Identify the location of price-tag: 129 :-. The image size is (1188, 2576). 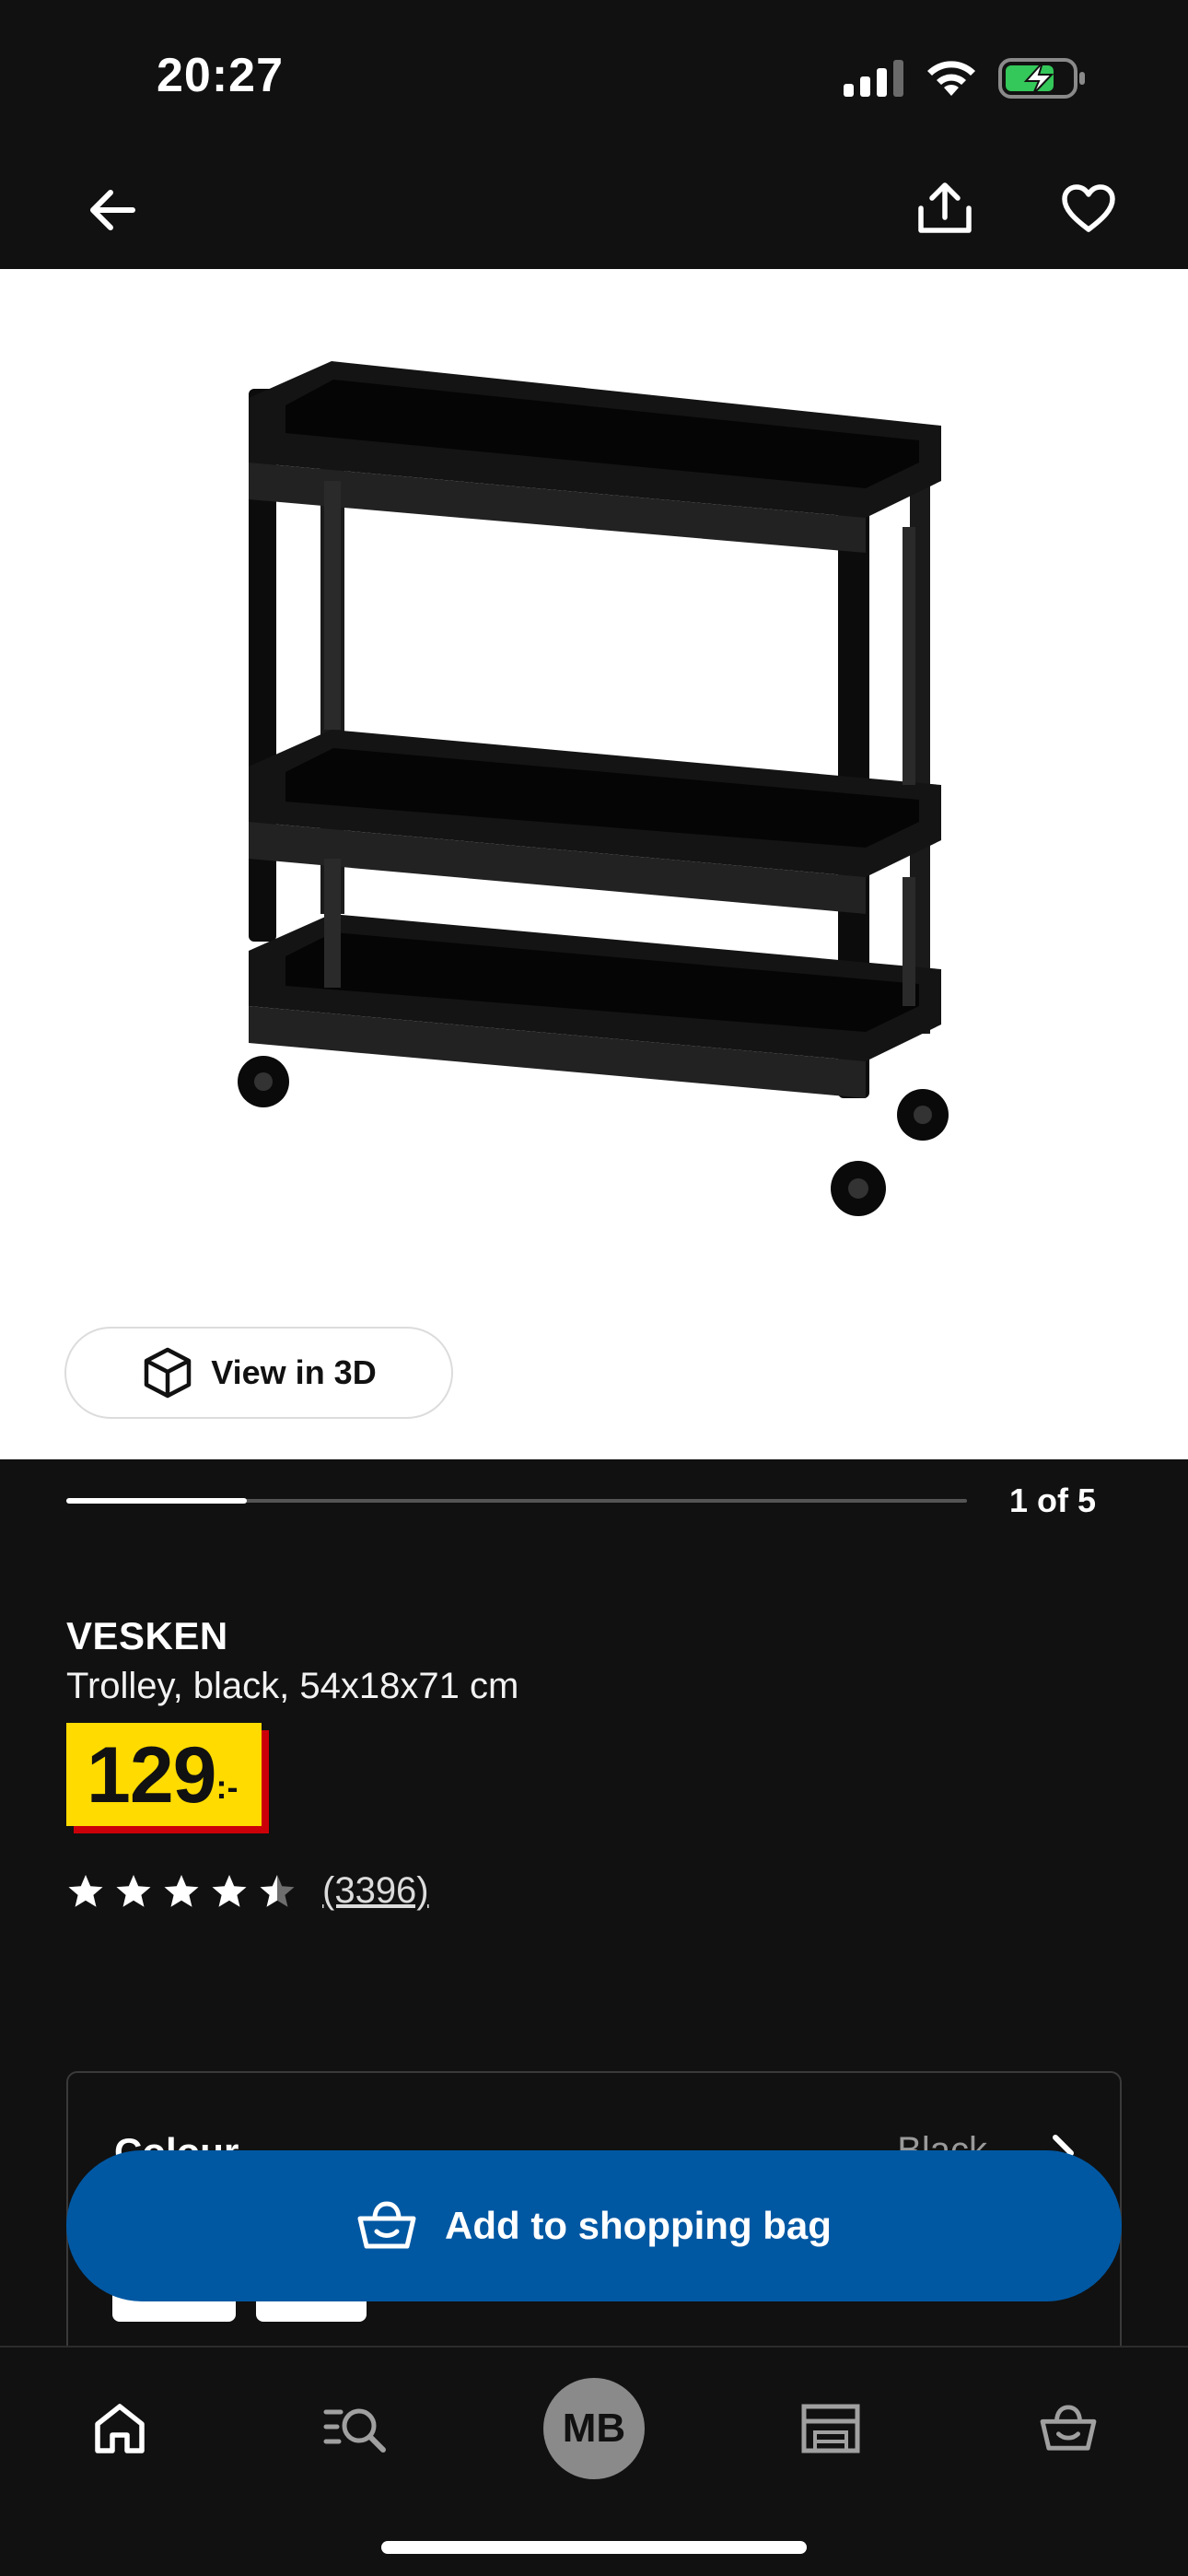
(164, 1774).